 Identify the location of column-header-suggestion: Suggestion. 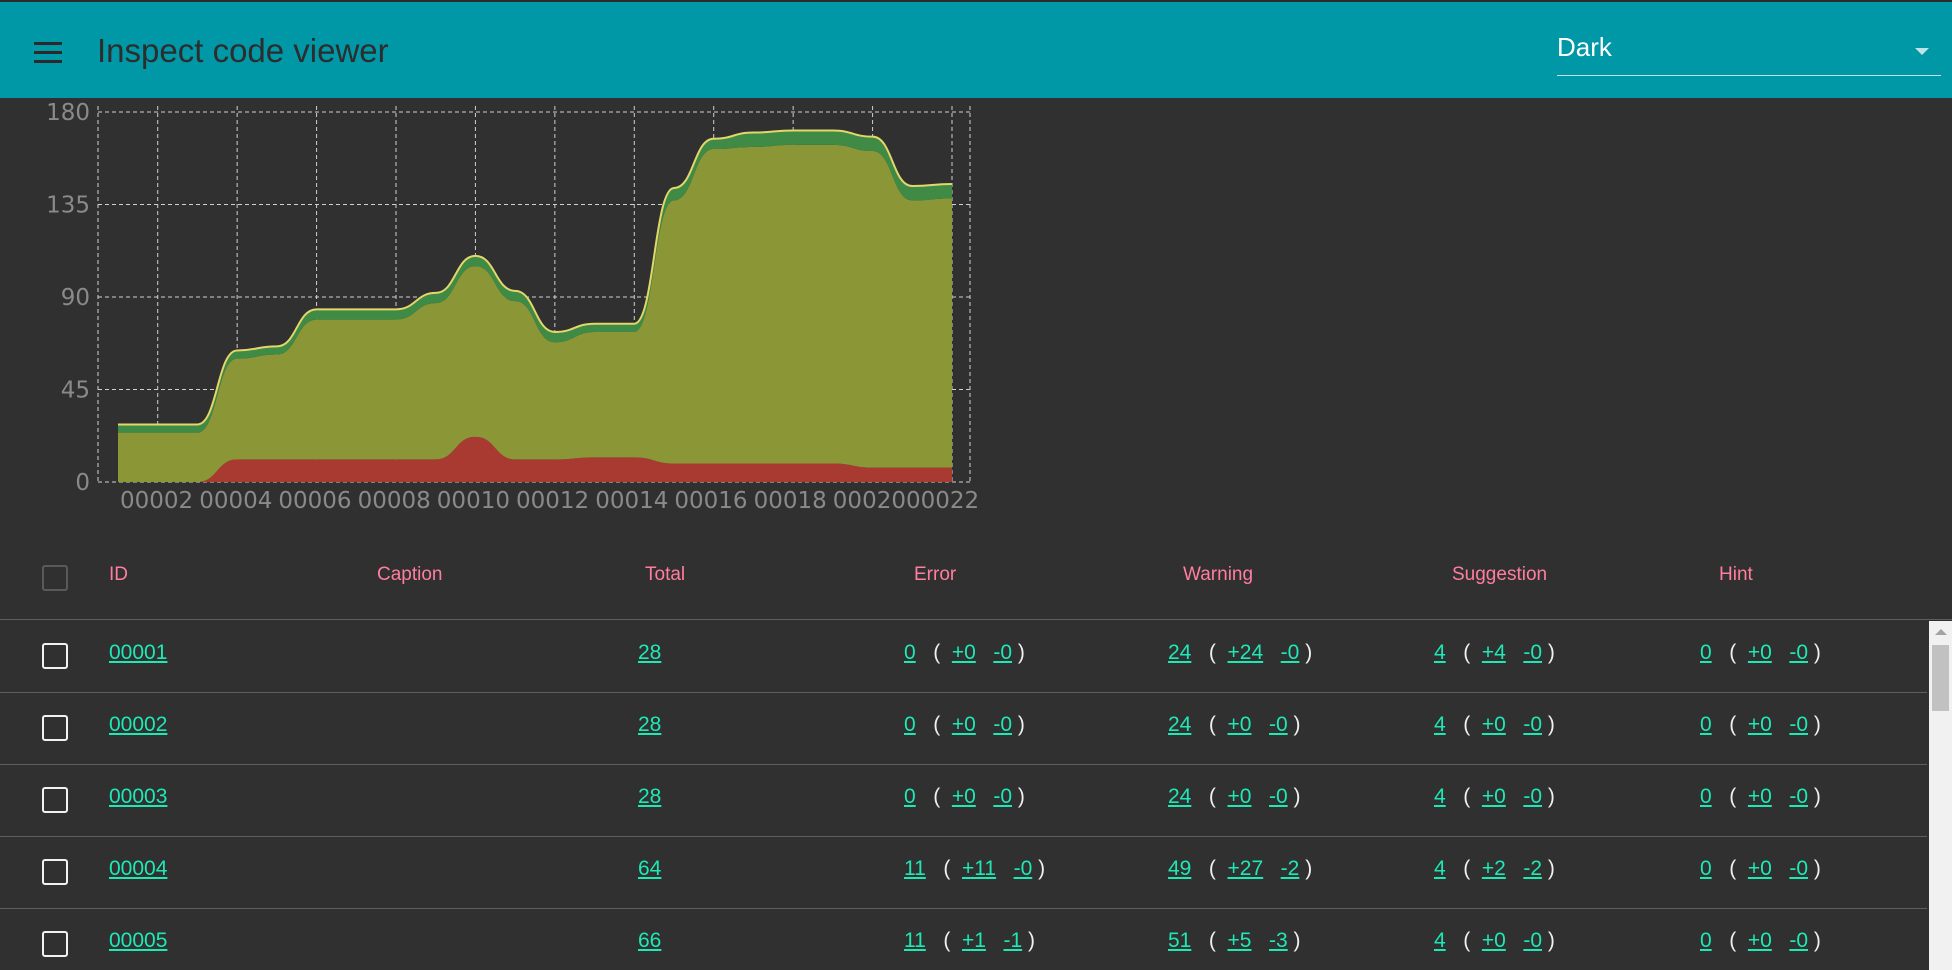
(1499, 575).